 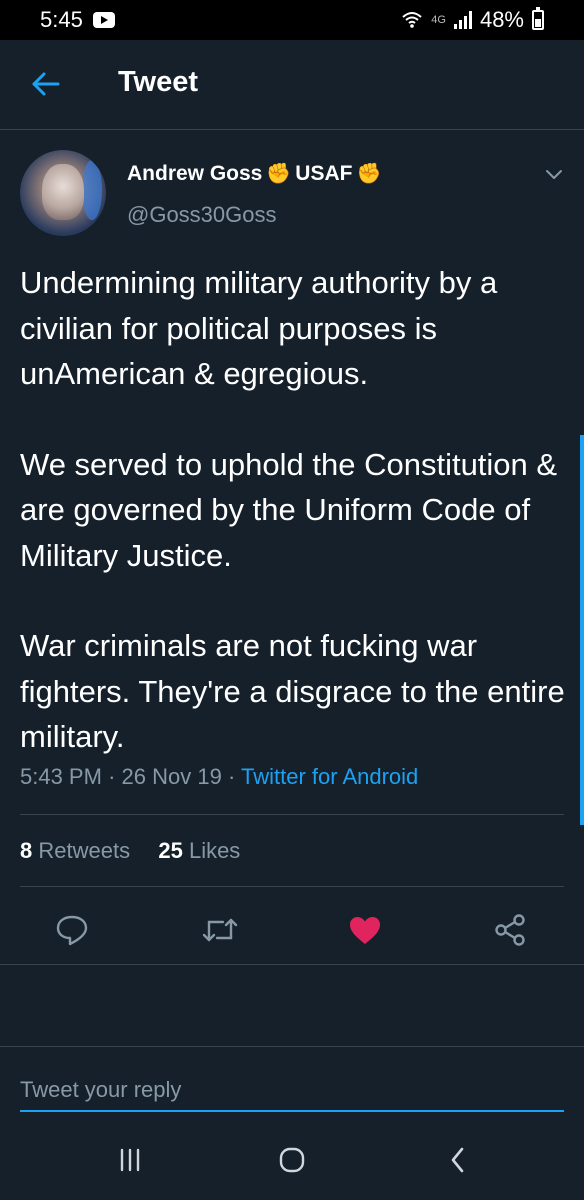 I want to click on author-badge-text: USAF, so click(x=324, y=173).